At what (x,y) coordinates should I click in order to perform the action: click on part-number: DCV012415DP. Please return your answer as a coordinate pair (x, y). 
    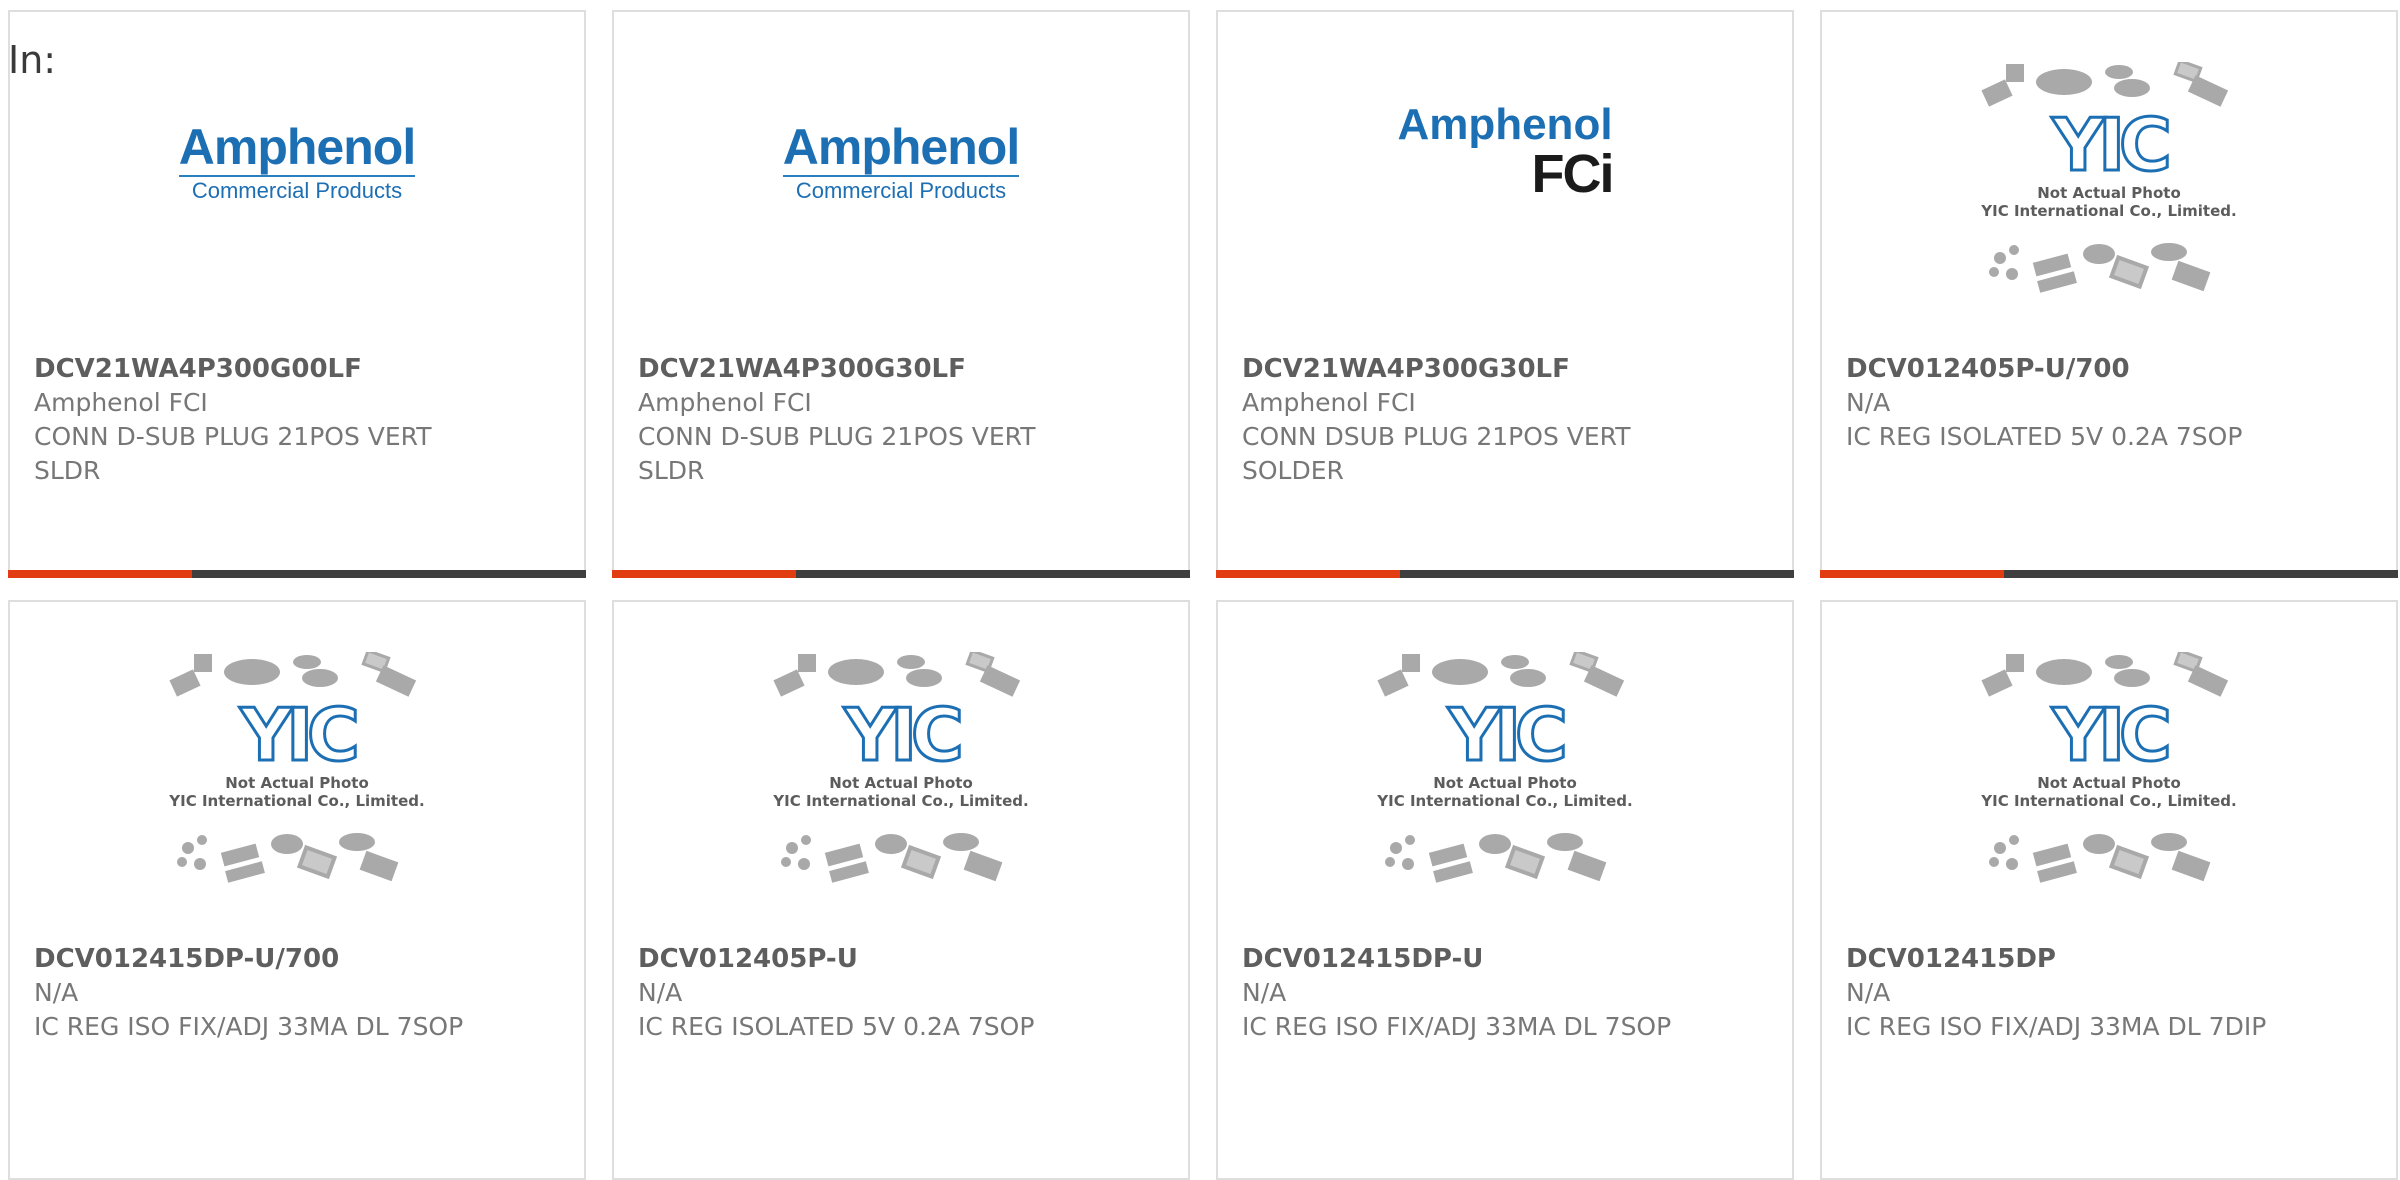
    Looking at the image, I should click on (2109, 959).